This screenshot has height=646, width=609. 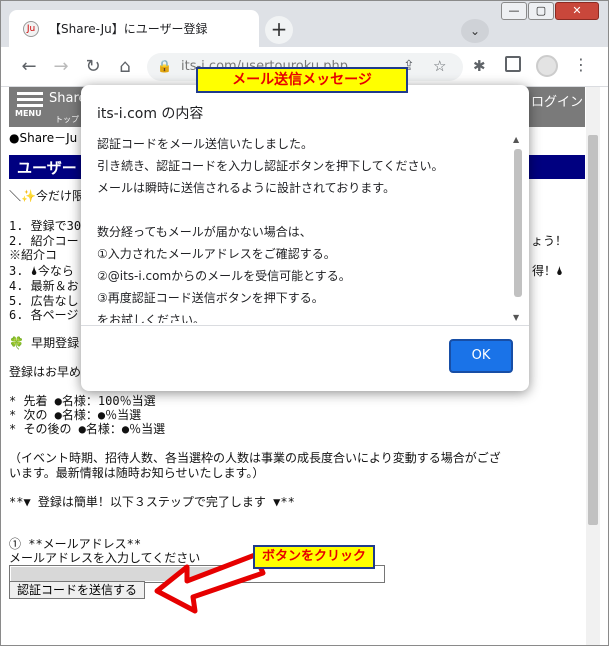 What do you see at coordinates (270, 166) in the screenshot?
I see `dialog-line: 引き続き、認証コードを入力し認証ボタンを押下してください。` at bounding box center [270, 166].